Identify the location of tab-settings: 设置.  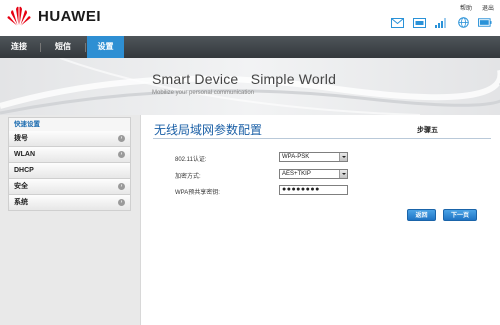
(105, 47).